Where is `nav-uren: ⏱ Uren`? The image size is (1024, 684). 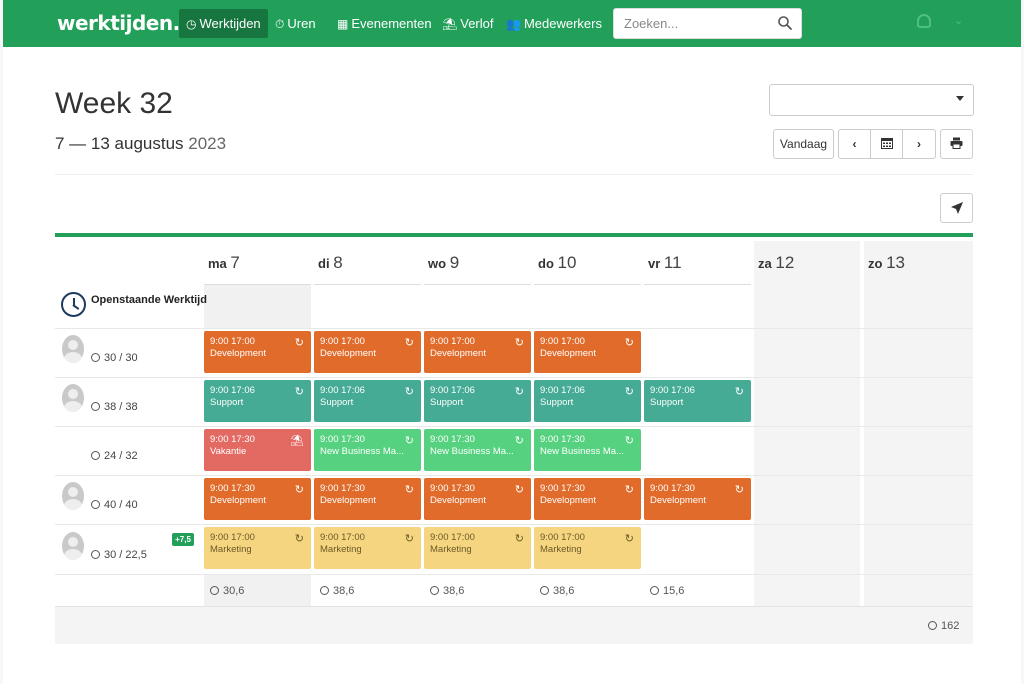 nav-uren: ⏱ Uren is located at coordinates (295, 23).